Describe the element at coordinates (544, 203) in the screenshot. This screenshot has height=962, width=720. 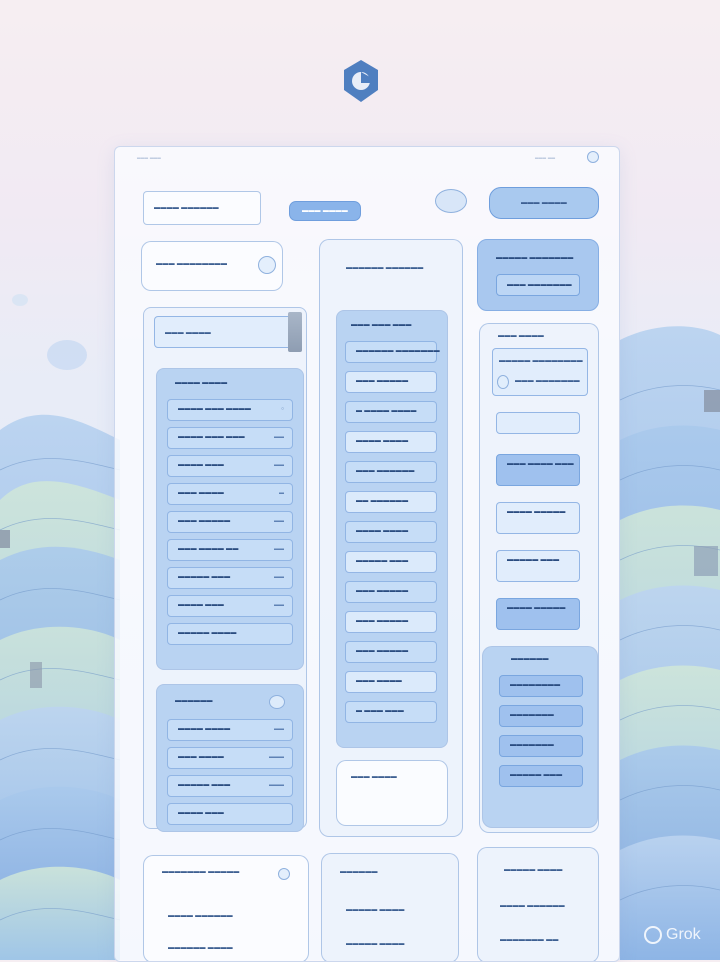
I see `right-action-pill: ▬▬▬ ▬▬▬▬` at that location.